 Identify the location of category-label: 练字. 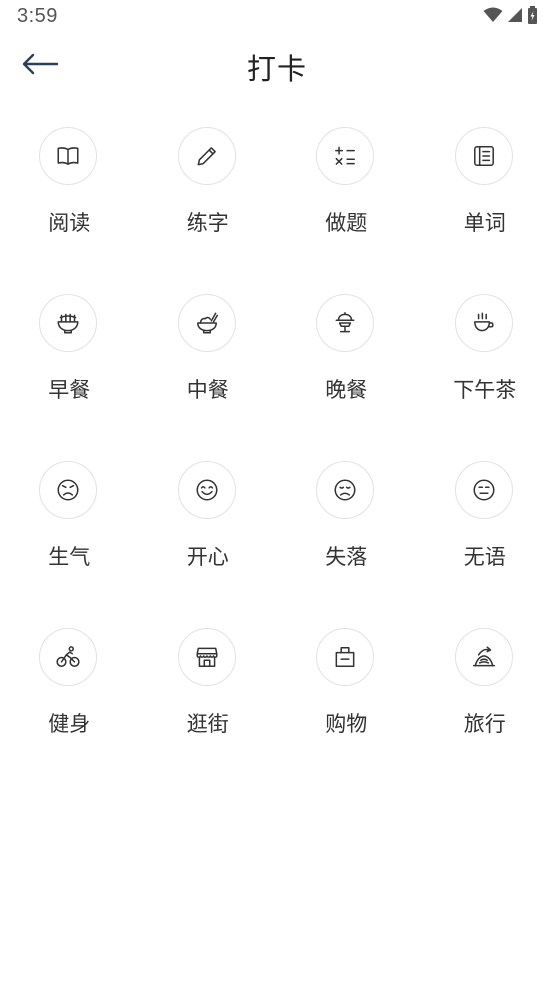
(207, 223).